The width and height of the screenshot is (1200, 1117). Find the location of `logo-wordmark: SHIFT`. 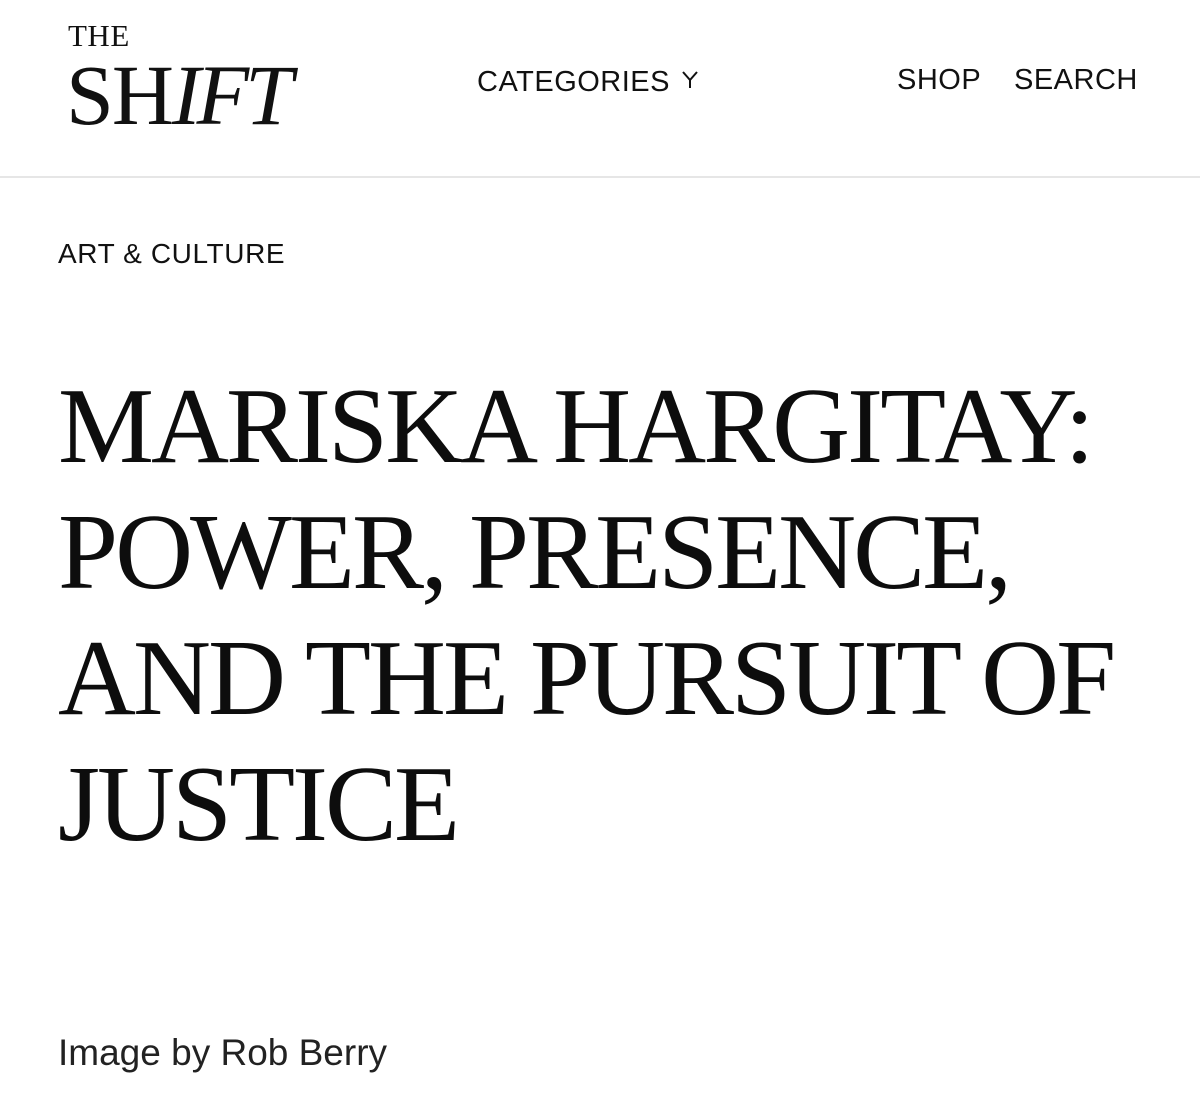

logo-wordmark: SHIFT is located at coordinates (179, 95).